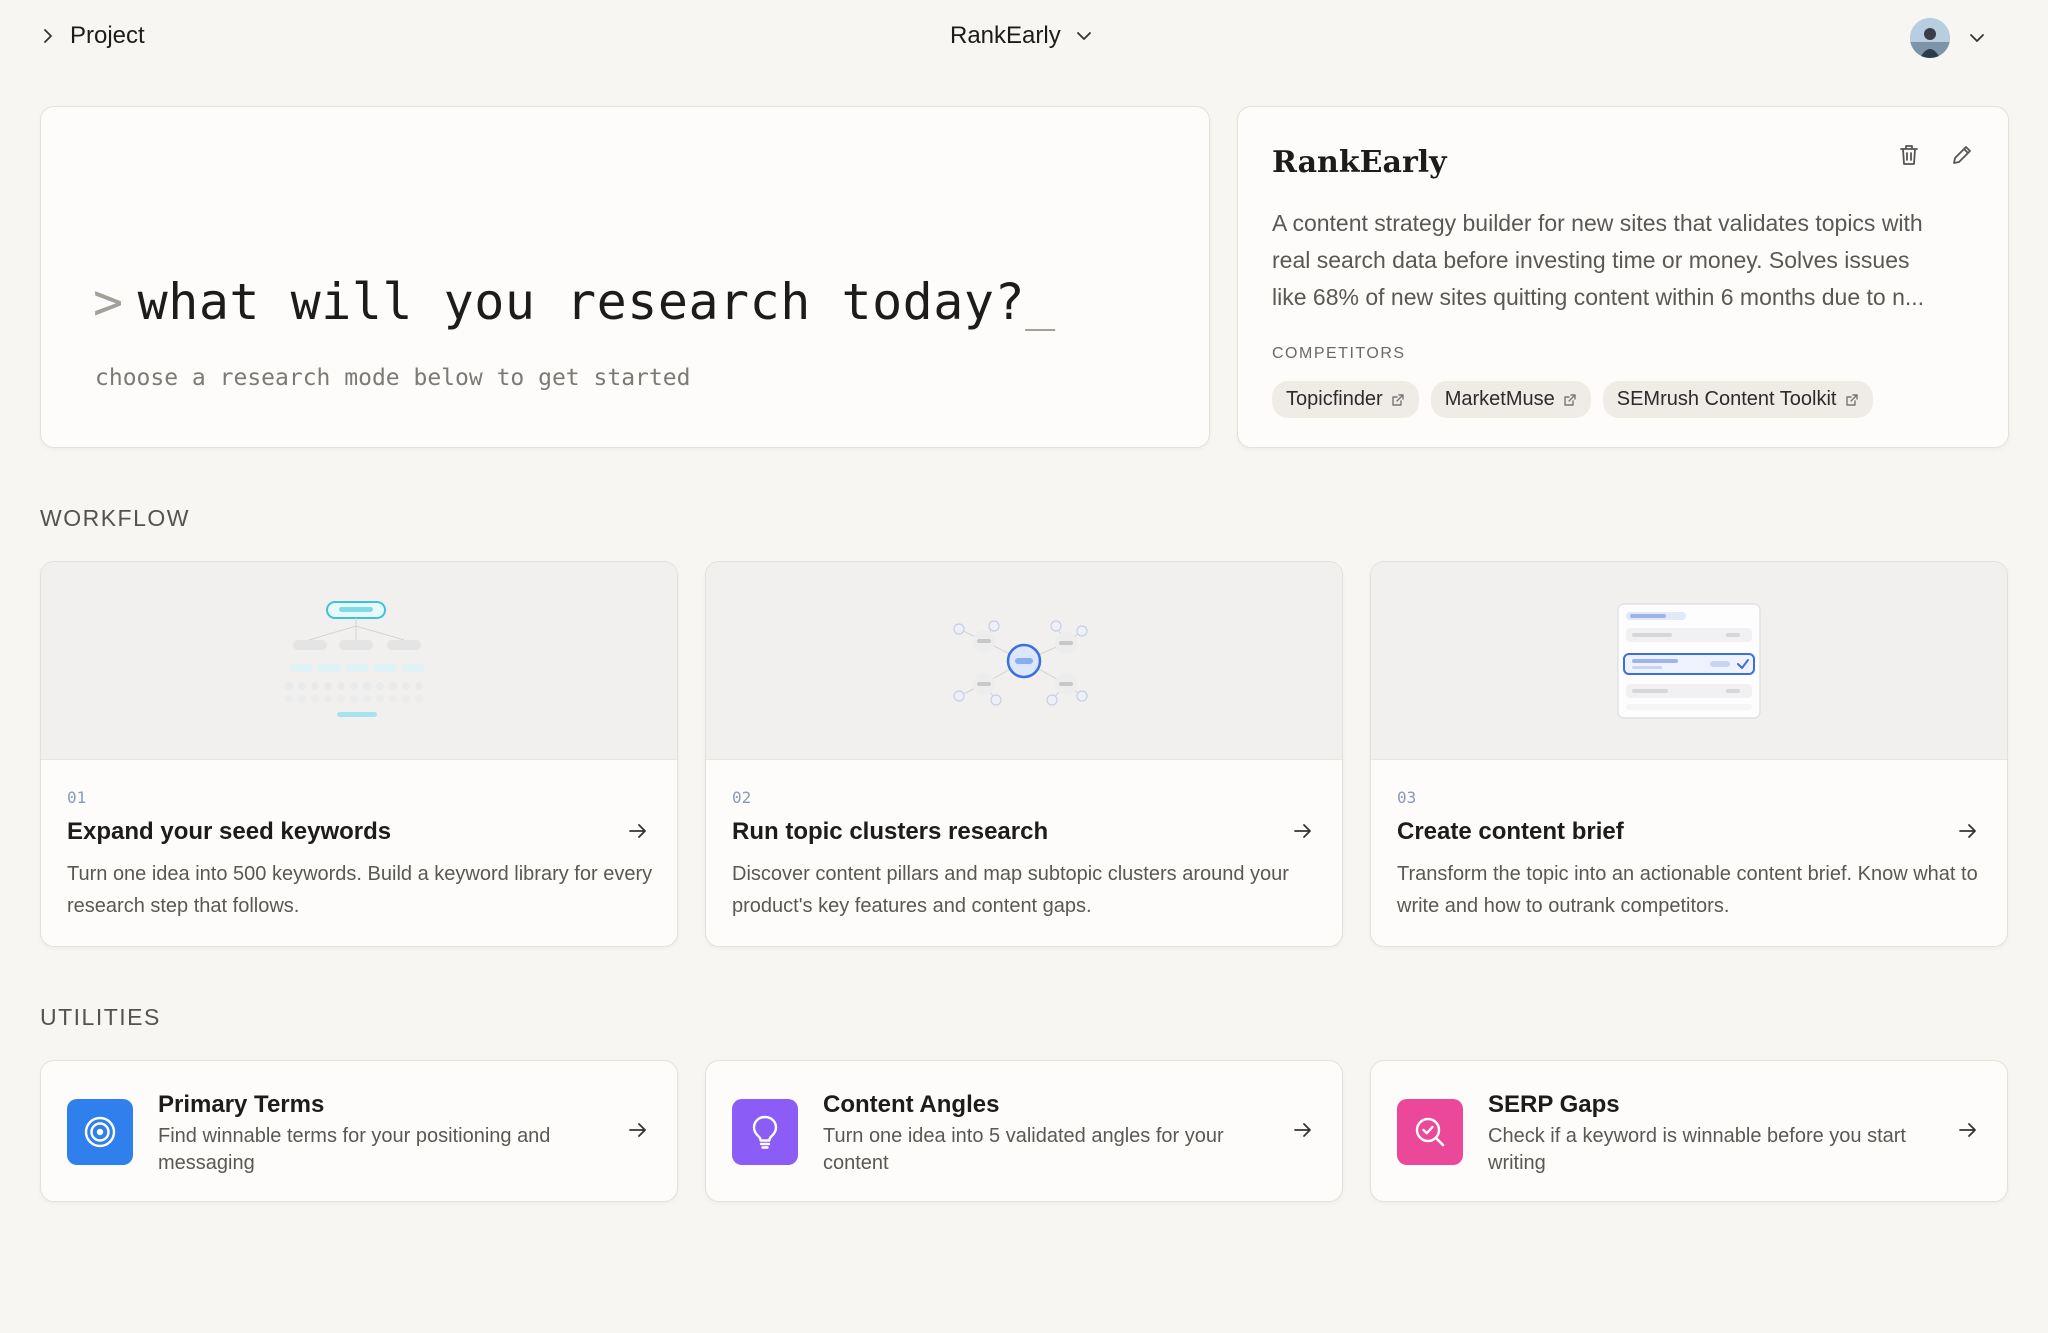  I want to click on content-brief-illustration, so click(1689, 661).